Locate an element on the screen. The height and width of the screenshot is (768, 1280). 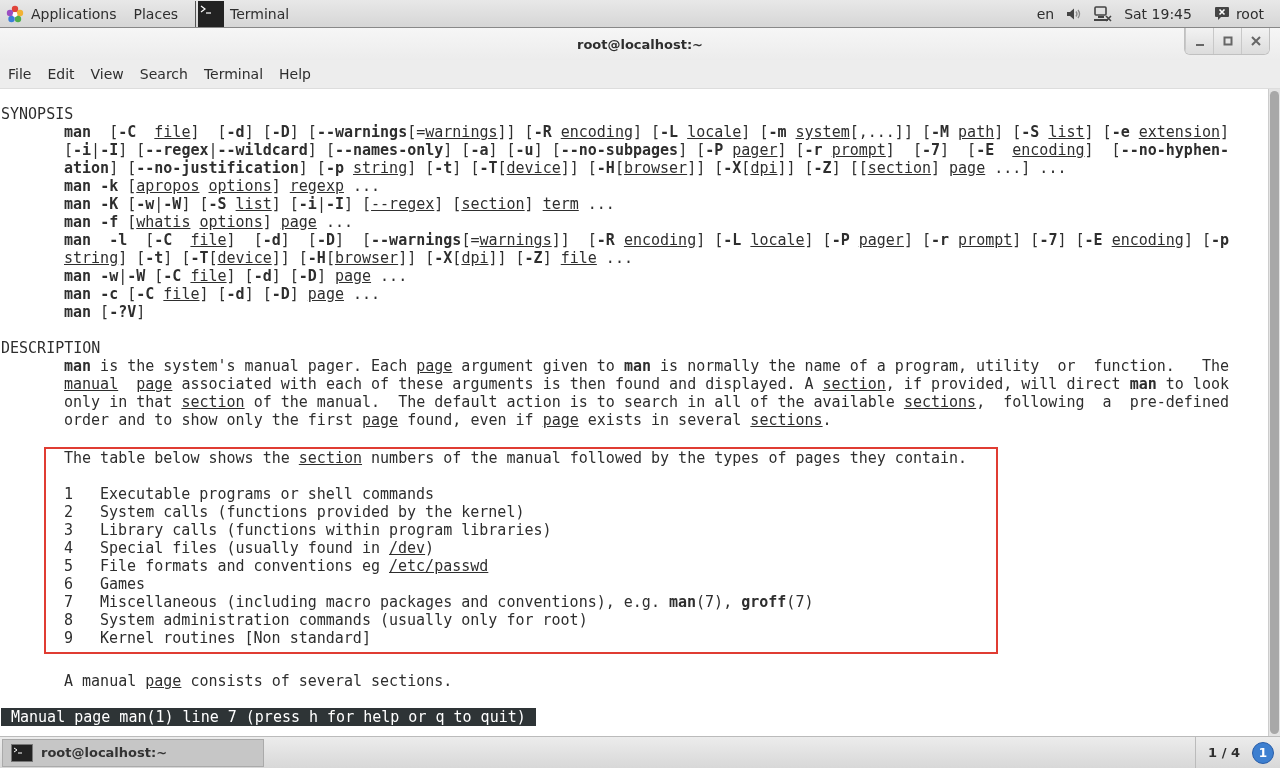
network-icon is located at coordinates (1103, 13).